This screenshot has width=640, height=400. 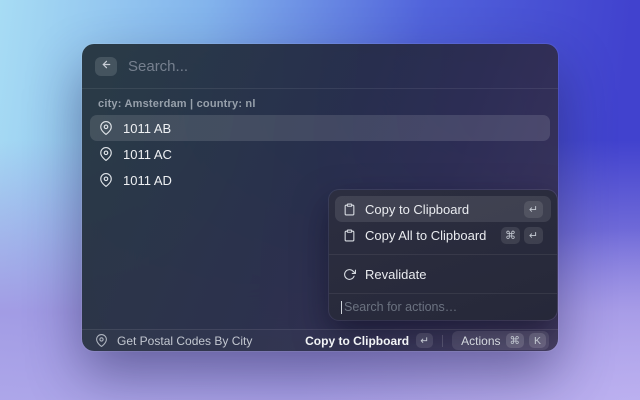 I want to click on list-item: 1011 AB, so click(x=320, y=128).